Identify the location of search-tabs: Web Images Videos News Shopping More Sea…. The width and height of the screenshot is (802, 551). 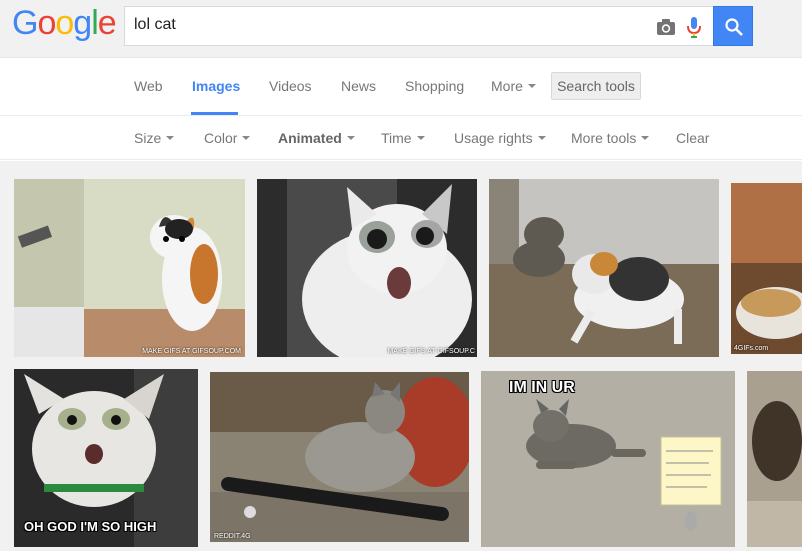
(401, 87).